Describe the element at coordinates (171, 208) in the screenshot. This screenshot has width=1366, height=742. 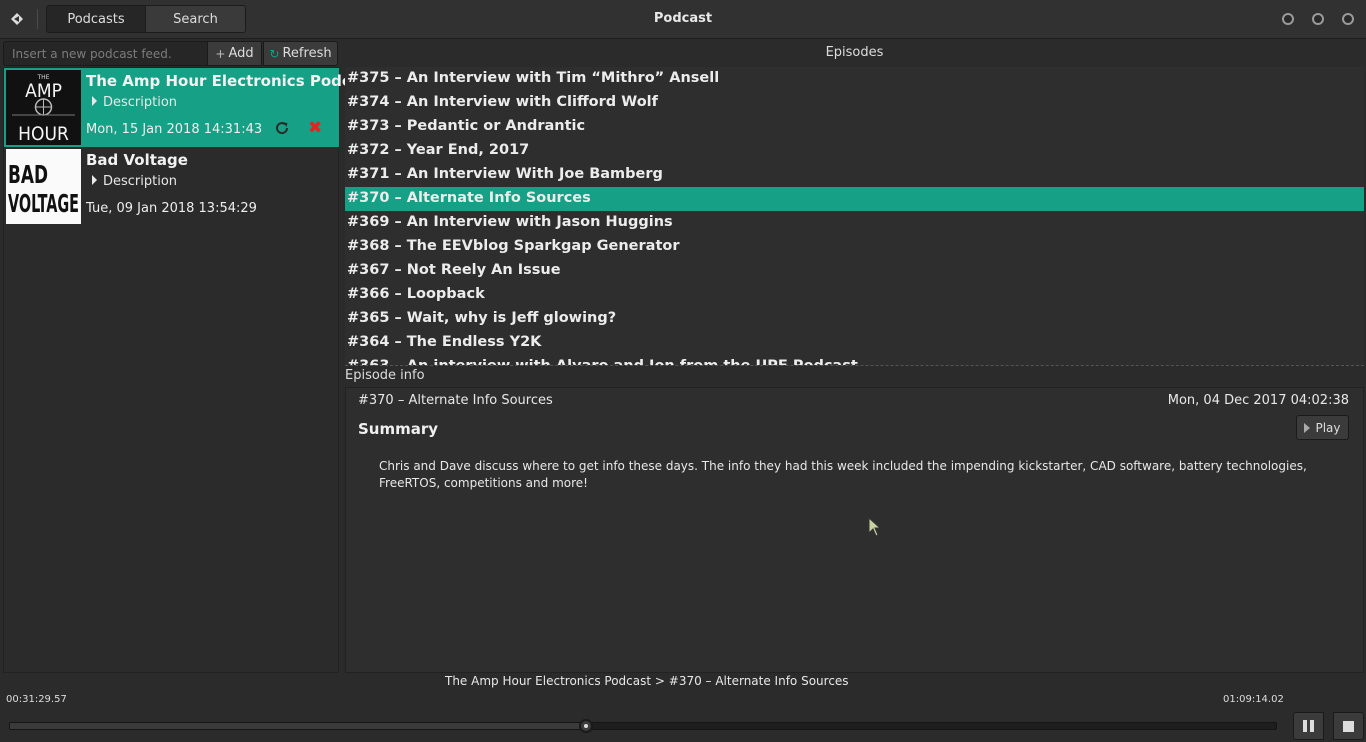
I see `podcast-date: Tue, 09 Jan 2018 13:54:29` at that location.